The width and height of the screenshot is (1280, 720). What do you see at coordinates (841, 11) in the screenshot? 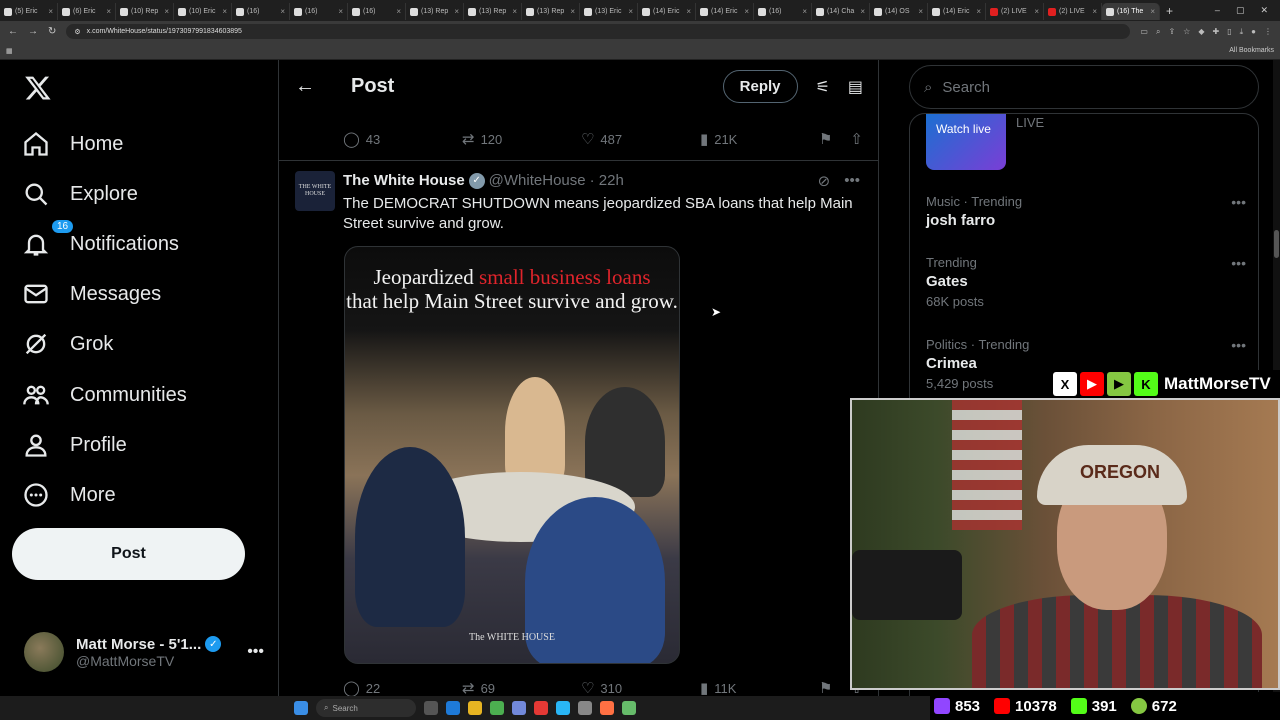
I see `browser-tab: (14) Cha ×` at bounding box center [841, 11].